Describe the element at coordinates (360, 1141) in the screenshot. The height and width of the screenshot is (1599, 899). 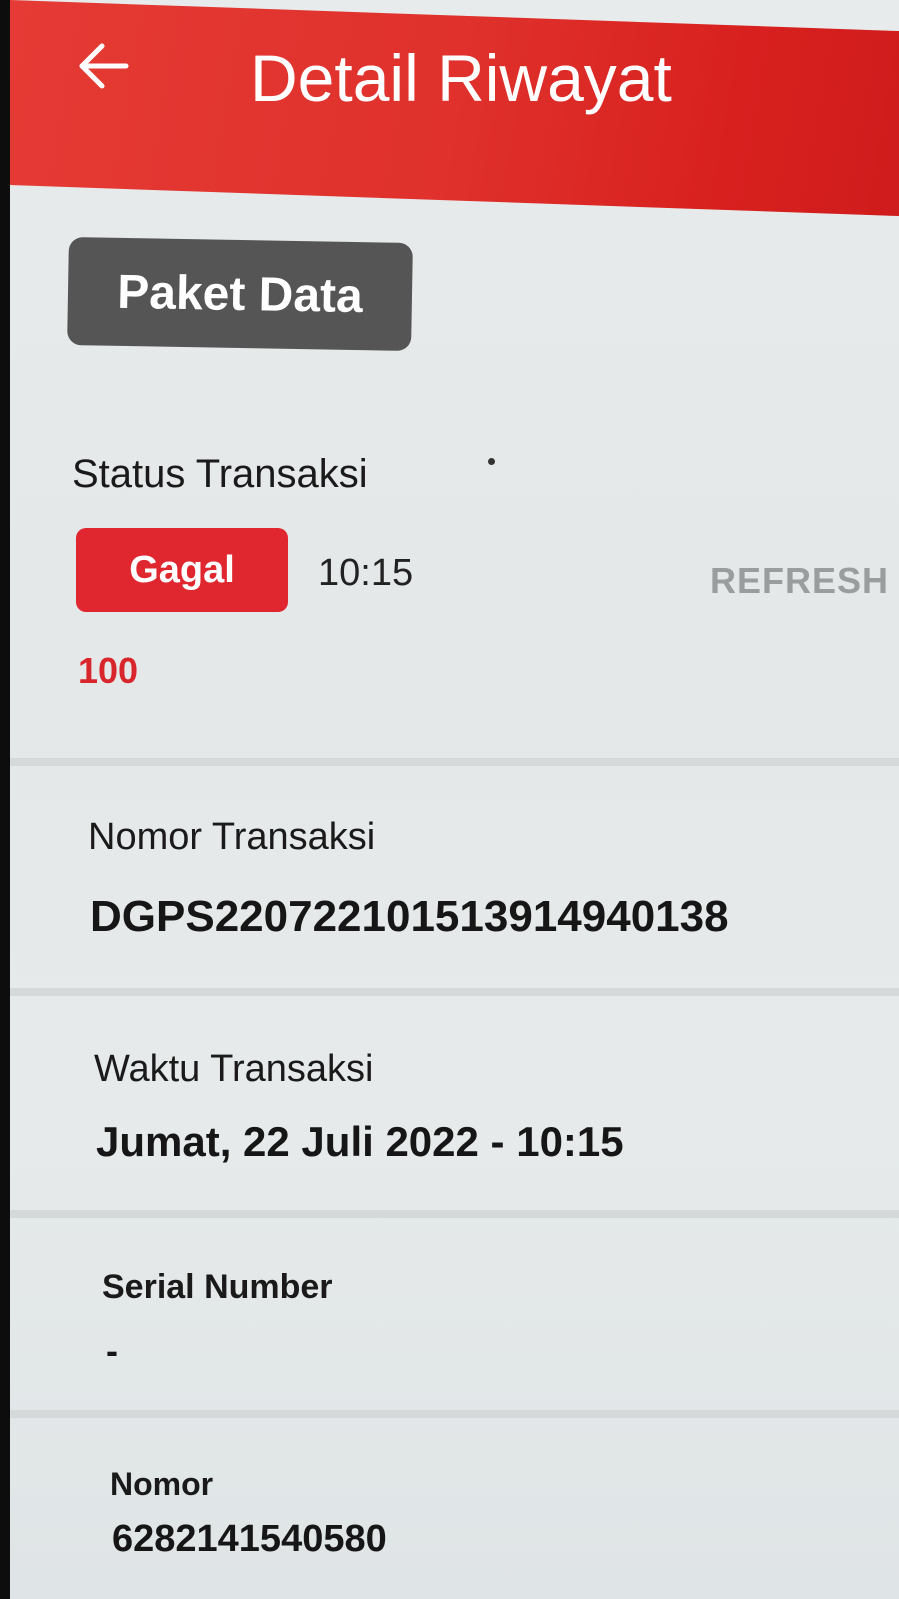
I see `transaction-time-value: Jumat, 22 Juli 2022 - 10:15` at that location.